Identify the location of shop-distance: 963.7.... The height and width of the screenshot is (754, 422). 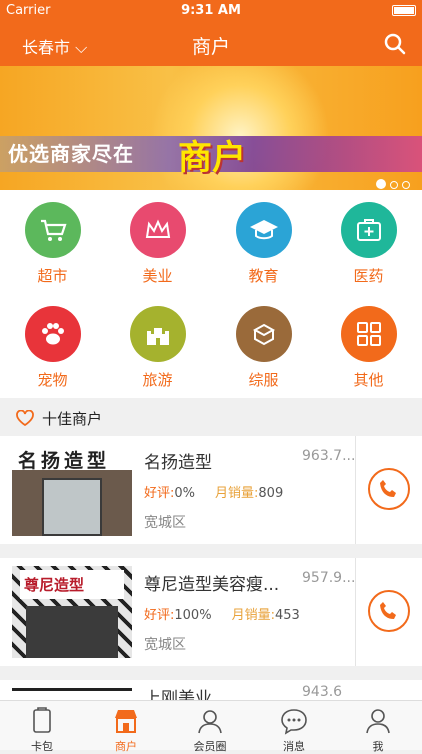
(329, 456).